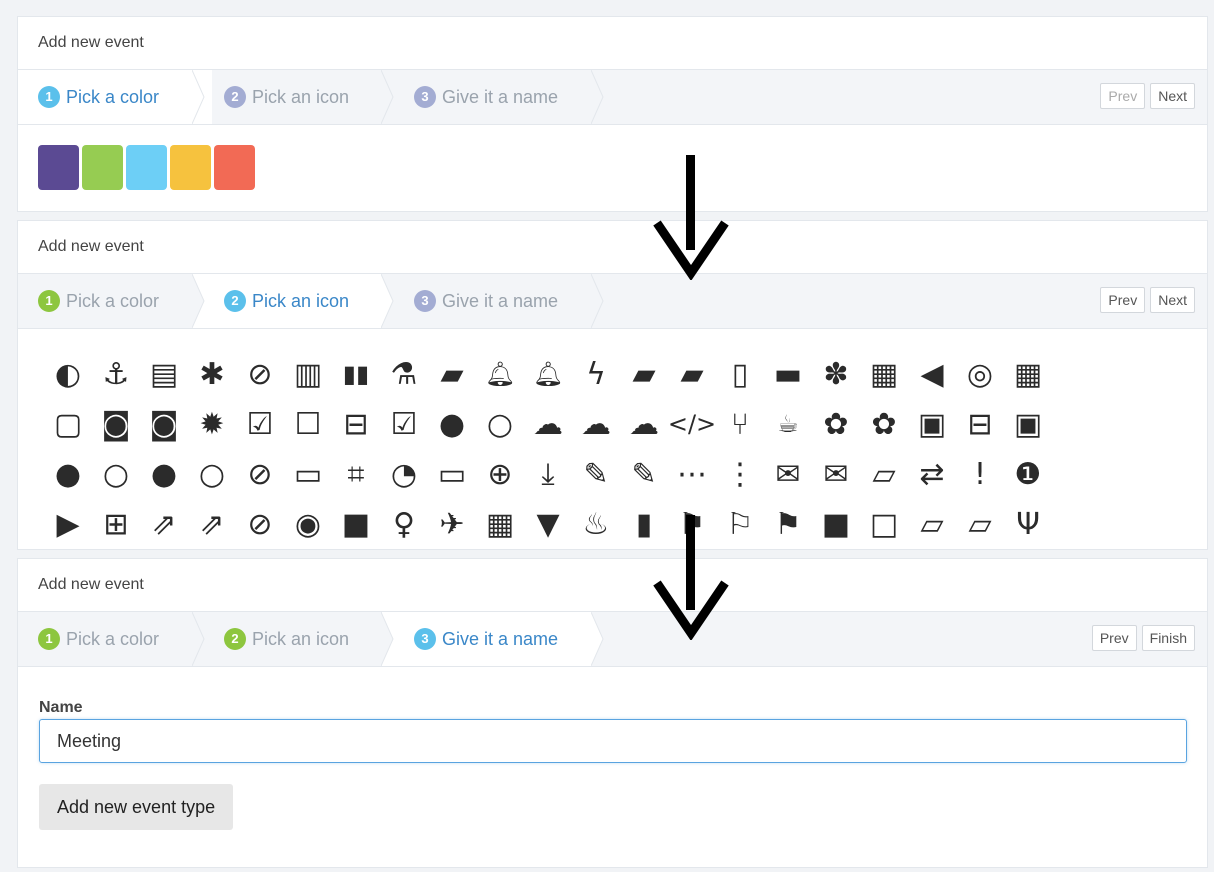 This screenshot has width=1214, height=872. I want to click on name-input: Meeting, so click(613, 741).